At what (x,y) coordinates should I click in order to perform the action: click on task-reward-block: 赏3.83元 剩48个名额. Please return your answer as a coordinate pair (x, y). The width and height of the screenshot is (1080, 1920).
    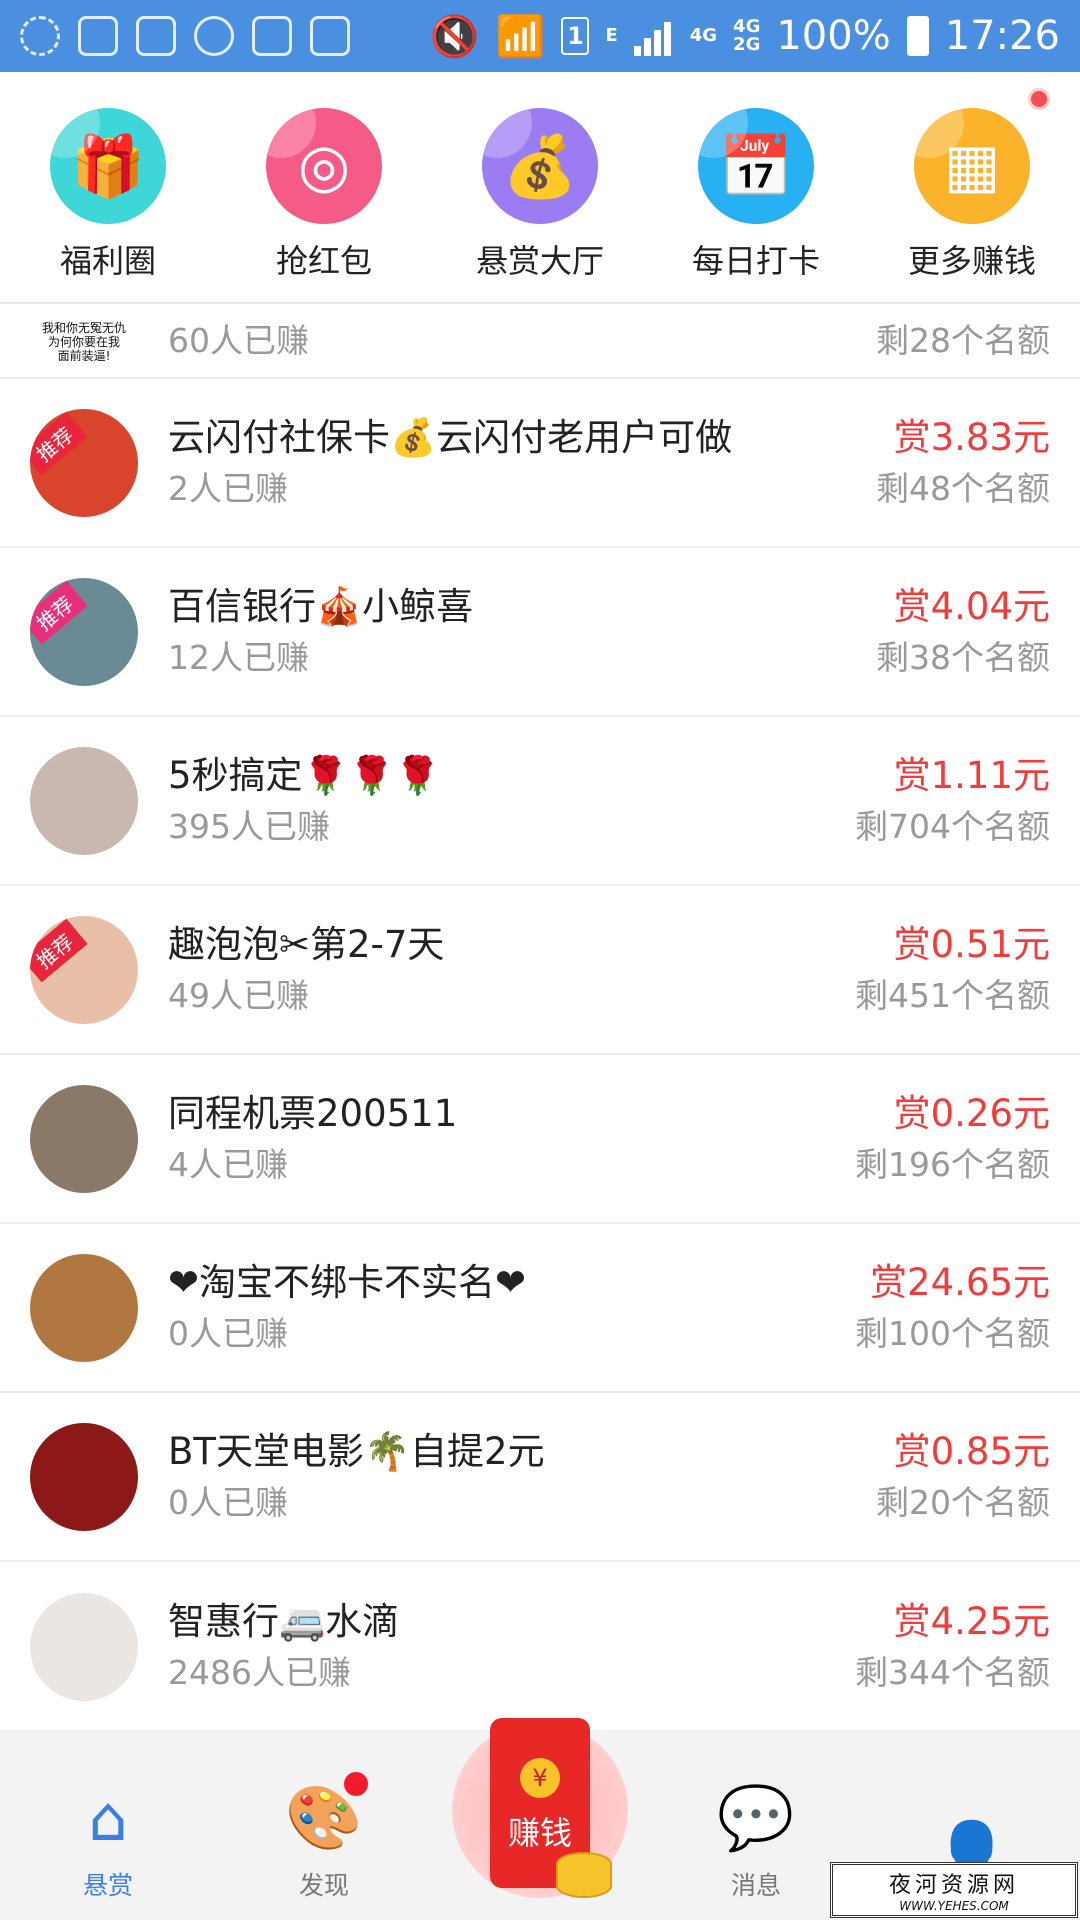
    Looking at the image, I should click on (963, 463).